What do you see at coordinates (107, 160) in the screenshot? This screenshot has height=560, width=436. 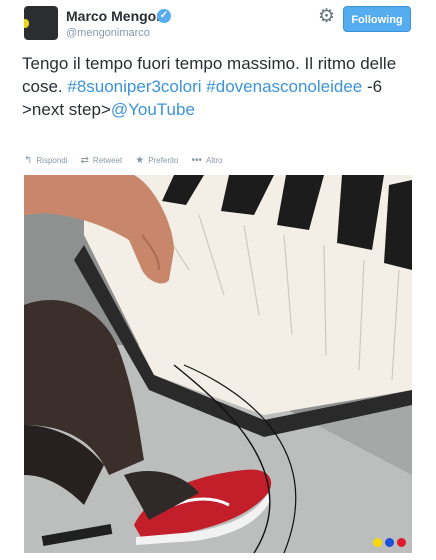 I see `retweet-label: Retweet` at bounding box center [107, 160].